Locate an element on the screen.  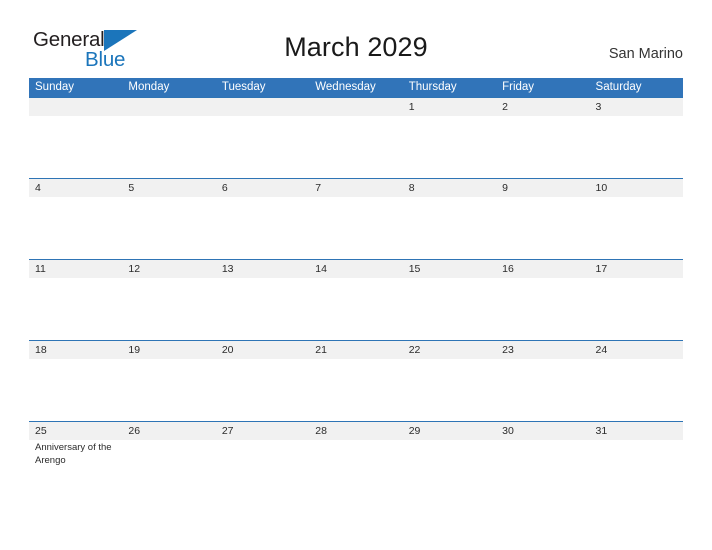
week-event-row: Anniversary of the Arengo is located at coordinates (356, 453).